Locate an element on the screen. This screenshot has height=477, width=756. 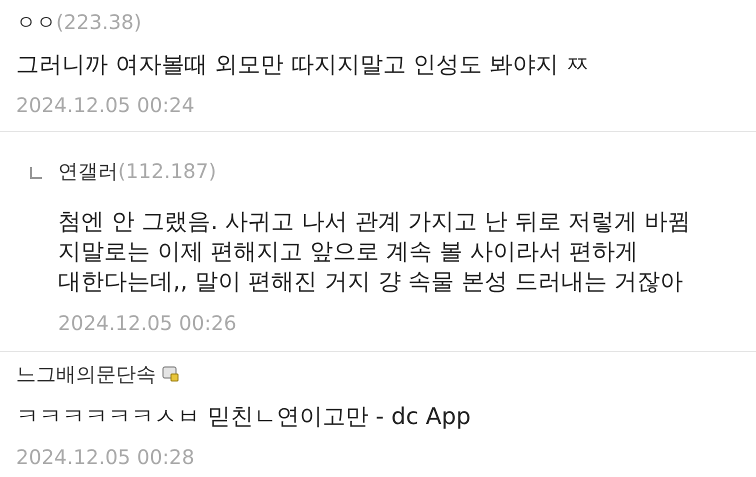
comment-date: 2024.12.05 00:24 is located at coordinates (106, 105).